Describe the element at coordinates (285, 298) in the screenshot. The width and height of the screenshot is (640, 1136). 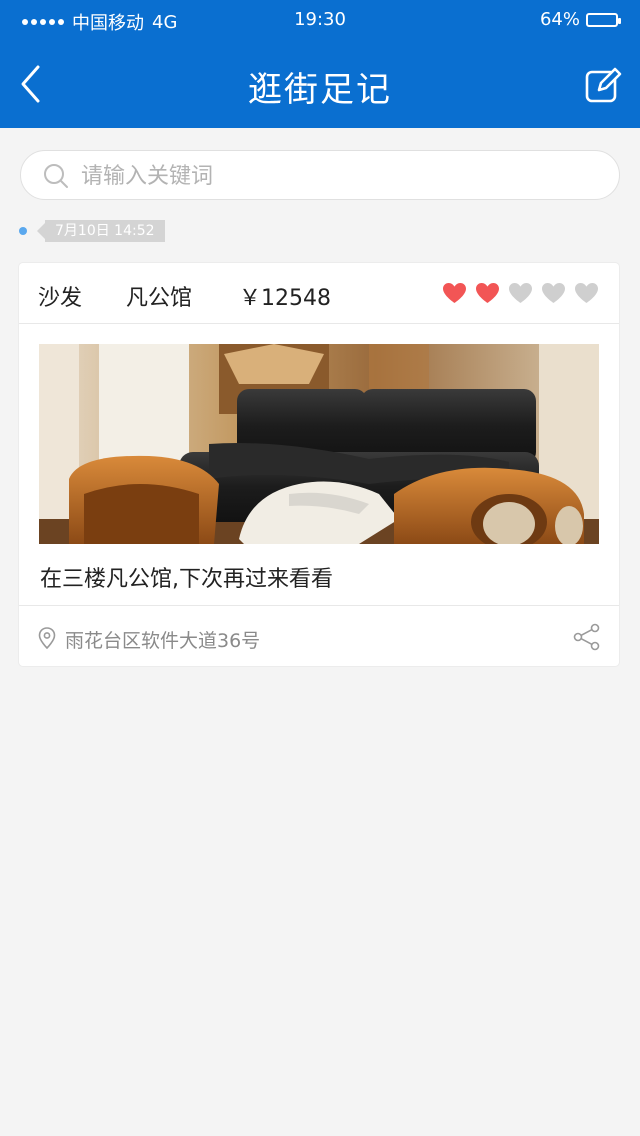
I see `entry-price: ￥12548` at that location.